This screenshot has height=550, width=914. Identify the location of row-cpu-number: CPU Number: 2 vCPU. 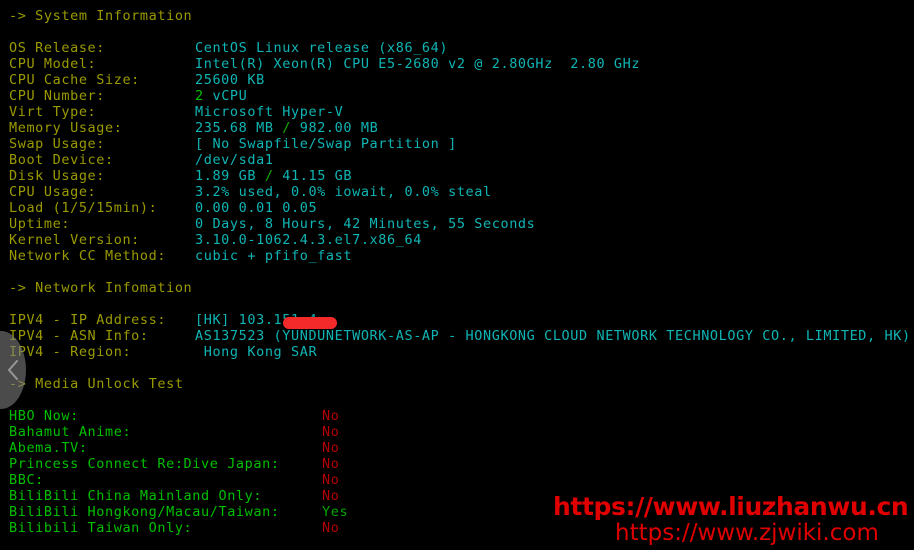
(457, 96).